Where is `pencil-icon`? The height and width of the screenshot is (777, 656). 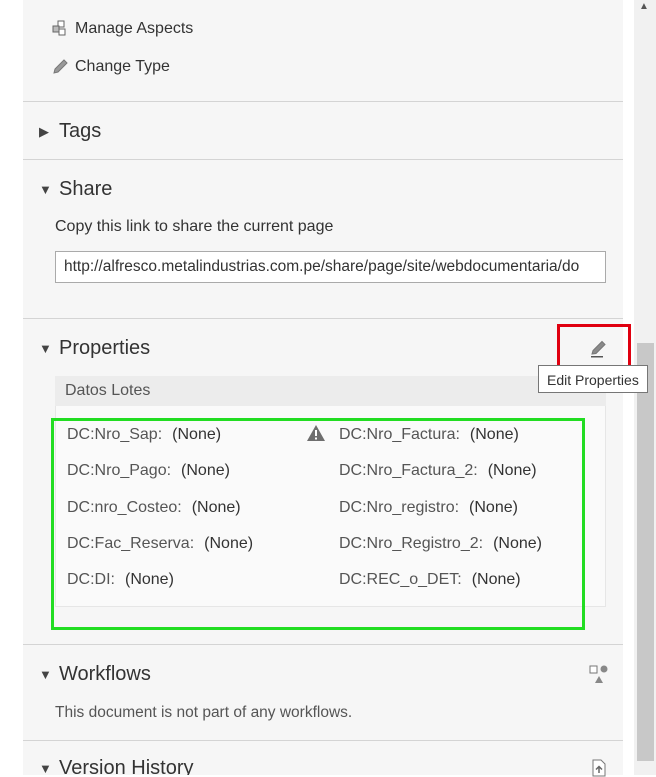 pencil-icon is located at coordinates (60, 66).